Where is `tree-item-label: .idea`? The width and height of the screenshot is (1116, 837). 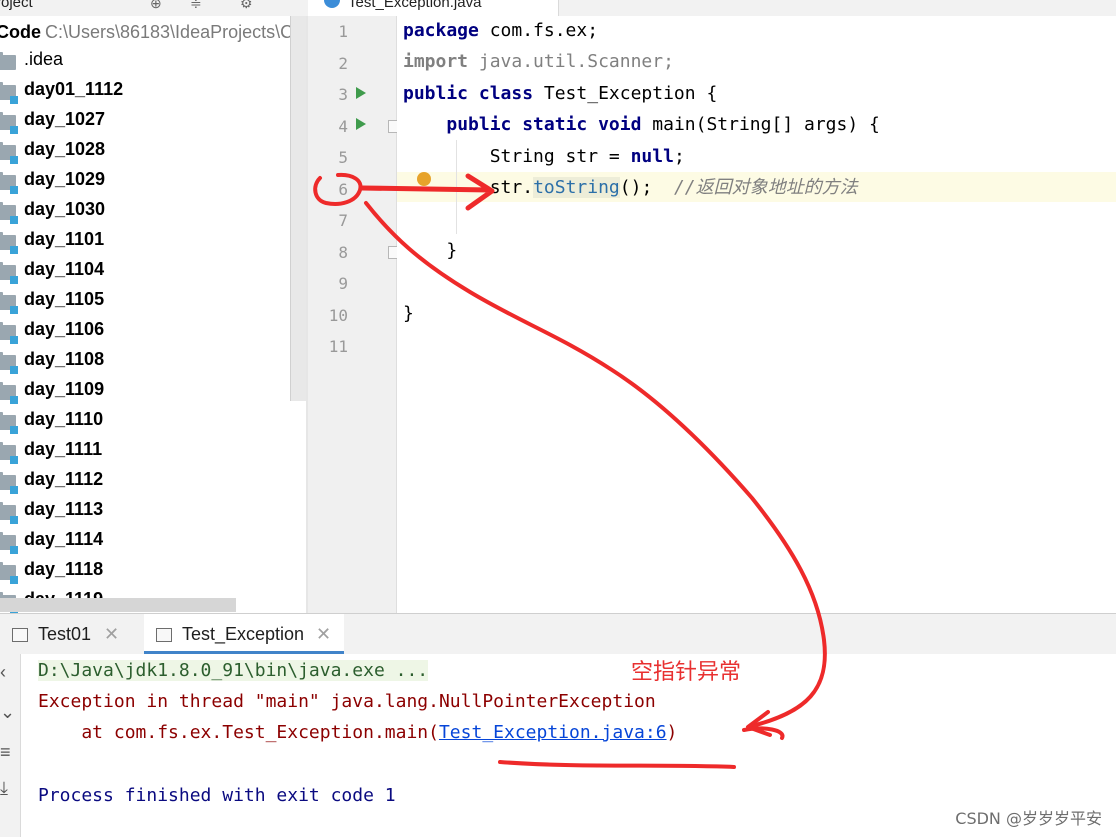 tree-item-label: .idea is located at coordinates (44, 59).